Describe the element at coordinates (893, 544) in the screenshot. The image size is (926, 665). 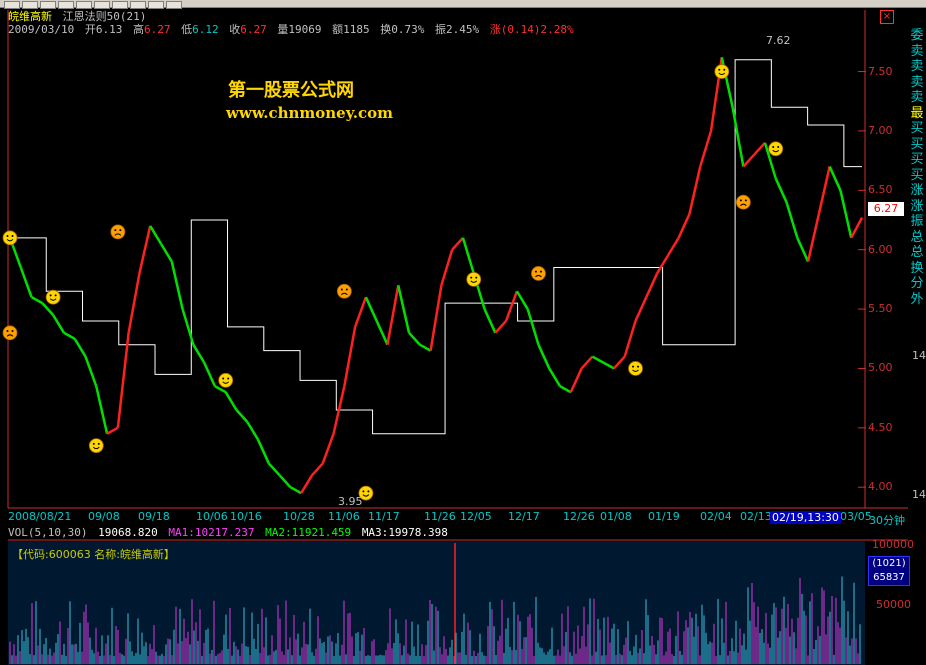
I see `volume-axis-tick: 100000` at that location.